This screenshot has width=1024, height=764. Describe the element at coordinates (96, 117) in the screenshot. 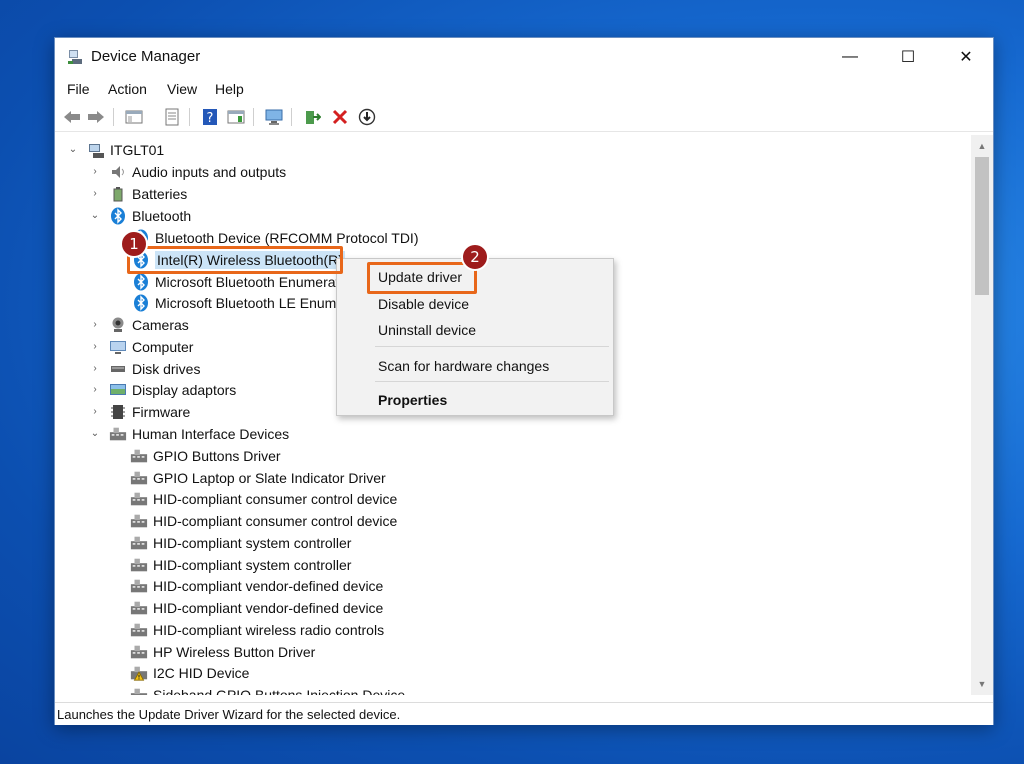

I see `forward-arrow-icon` at that location.